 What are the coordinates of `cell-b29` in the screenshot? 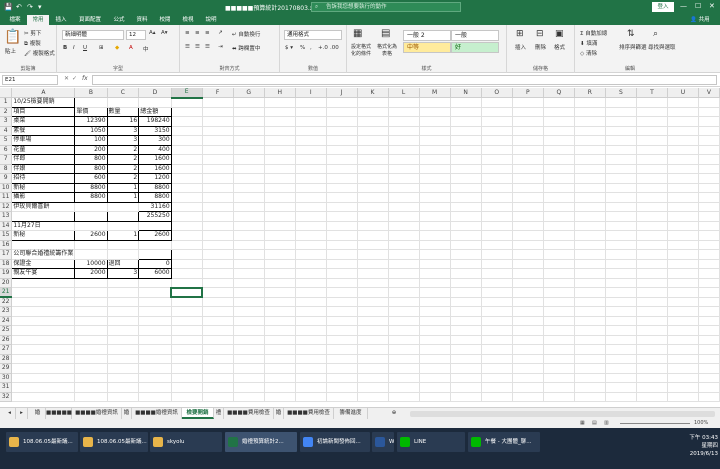 It's located at (91, 368).